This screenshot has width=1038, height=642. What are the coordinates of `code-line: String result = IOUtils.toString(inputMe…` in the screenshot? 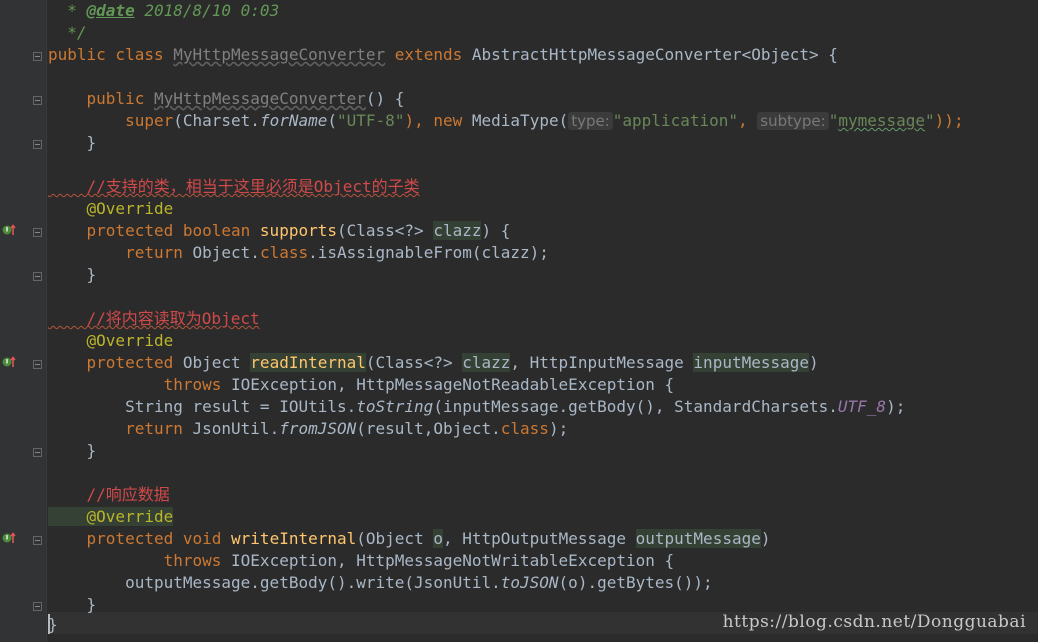 It's located at (476, 407).